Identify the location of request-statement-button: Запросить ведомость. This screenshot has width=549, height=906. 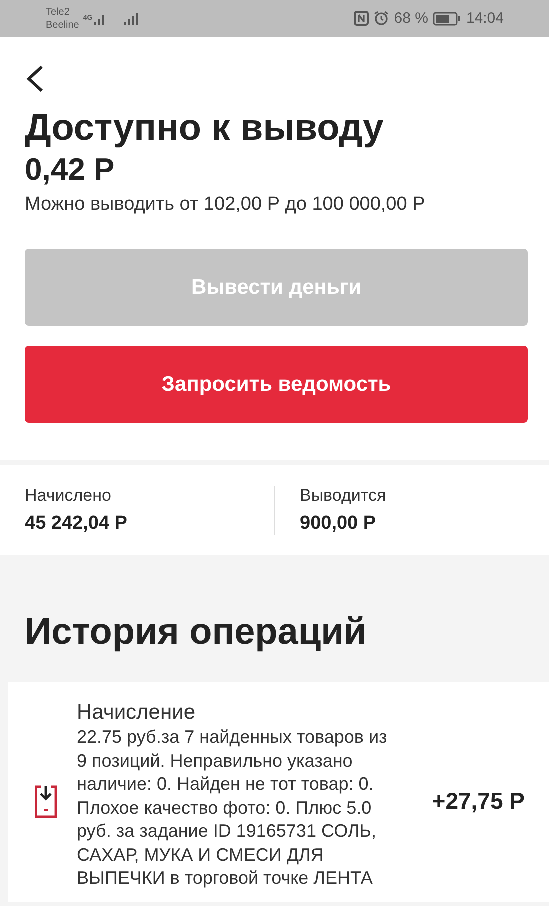
(276, 384).